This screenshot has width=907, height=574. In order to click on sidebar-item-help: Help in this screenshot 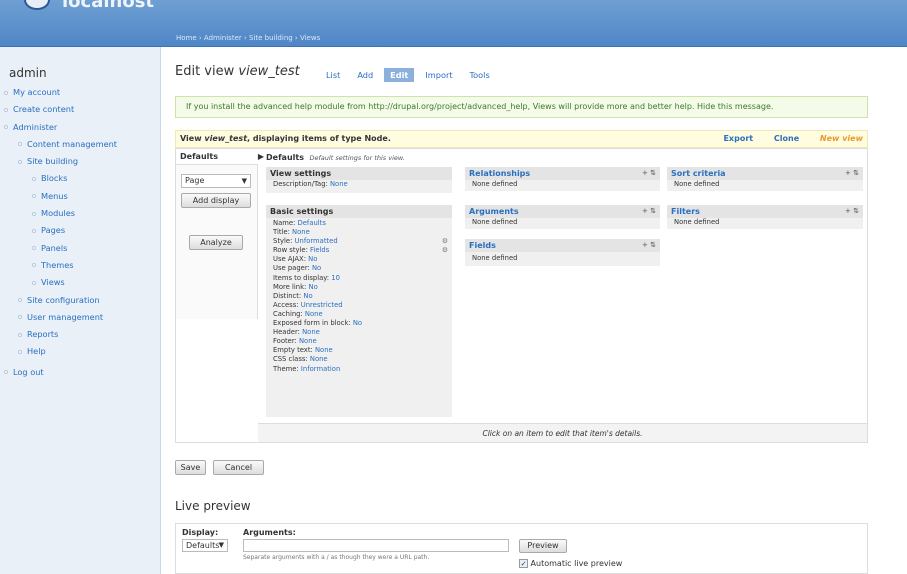, I will do `click(80, 351)`.